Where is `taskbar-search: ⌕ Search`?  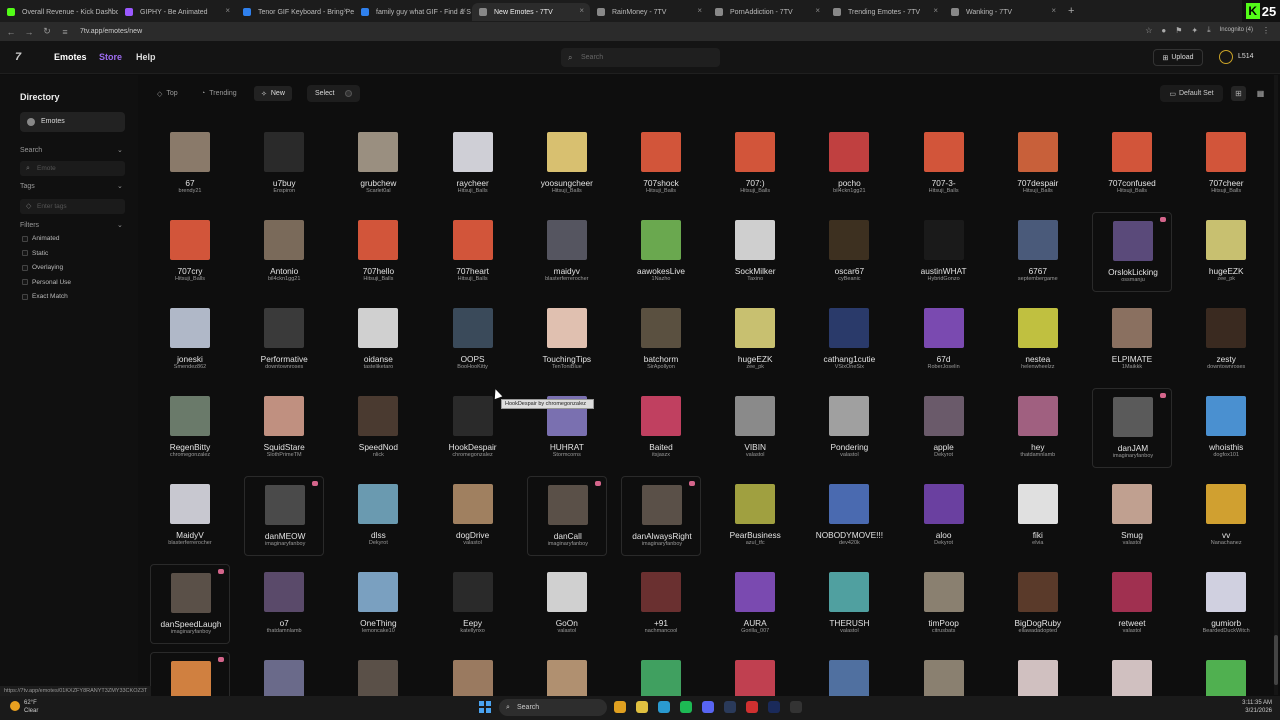 taskbar-search: ⌕ Search is located at coordinates (553, 707).